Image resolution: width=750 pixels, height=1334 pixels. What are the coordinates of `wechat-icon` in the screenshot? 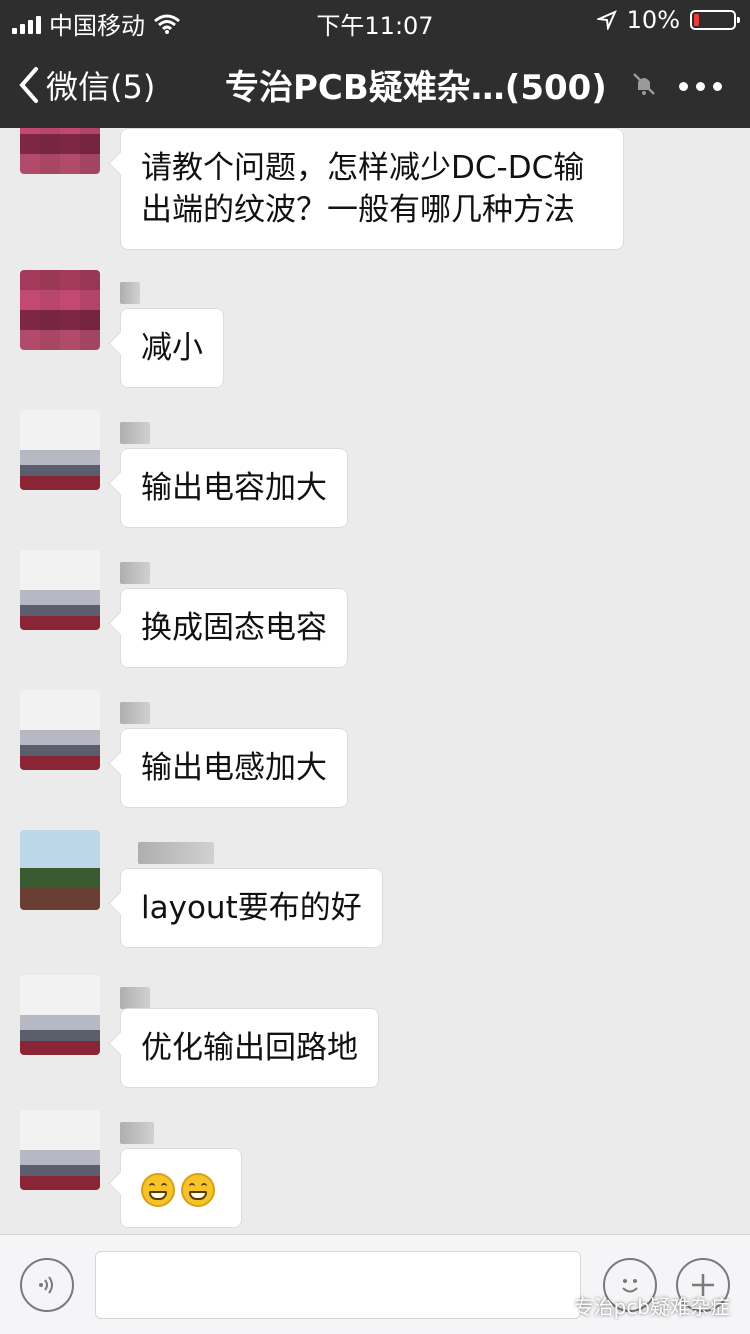 It's located at (556, 1305).